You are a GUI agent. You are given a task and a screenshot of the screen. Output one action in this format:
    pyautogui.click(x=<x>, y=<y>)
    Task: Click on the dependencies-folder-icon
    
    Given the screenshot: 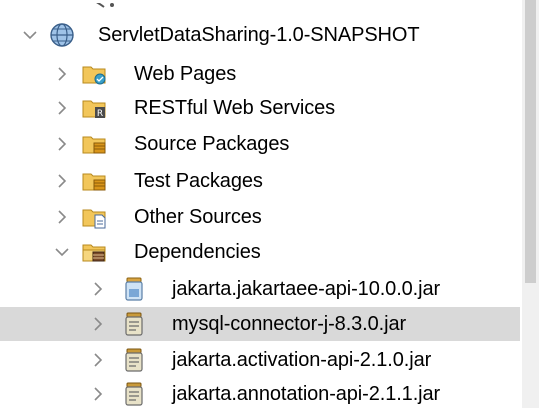 What is the action you would take?
    pyautogui.click(x=94, y=253)
    